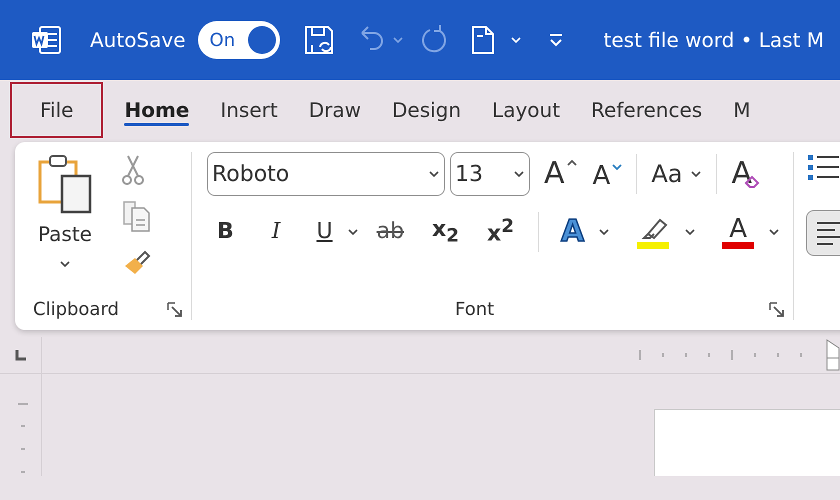 This screenshot has height=500, width=840. I want to click on clear-formatting-button: A, so click(745, 174).